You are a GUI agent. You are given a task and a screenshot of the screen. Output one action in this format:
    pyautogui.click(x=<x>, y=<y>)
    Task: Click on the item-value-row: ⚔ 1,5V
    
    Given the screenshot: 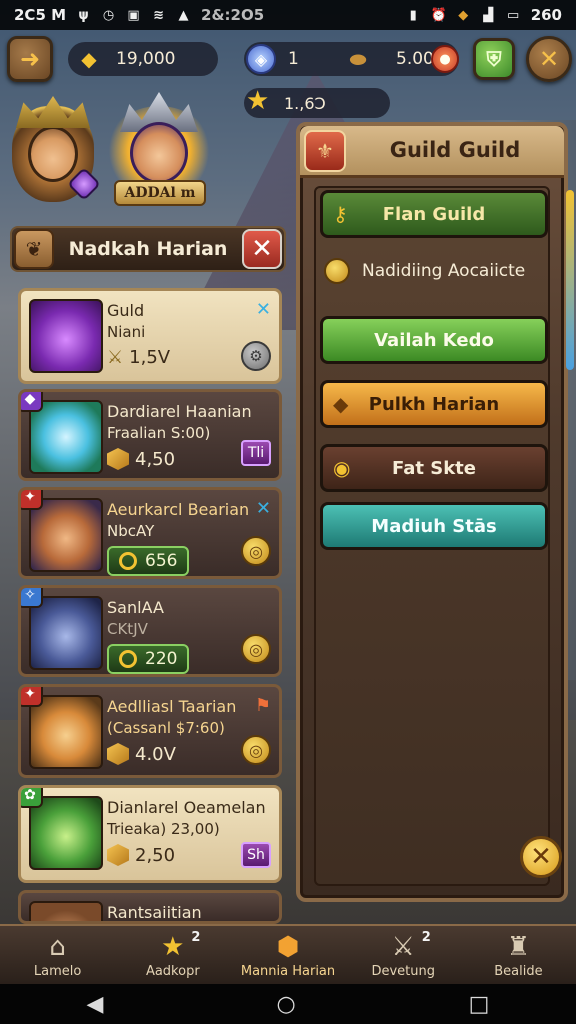 What is the action you would take?
    pyautogui.click(x=138, y=357)
    